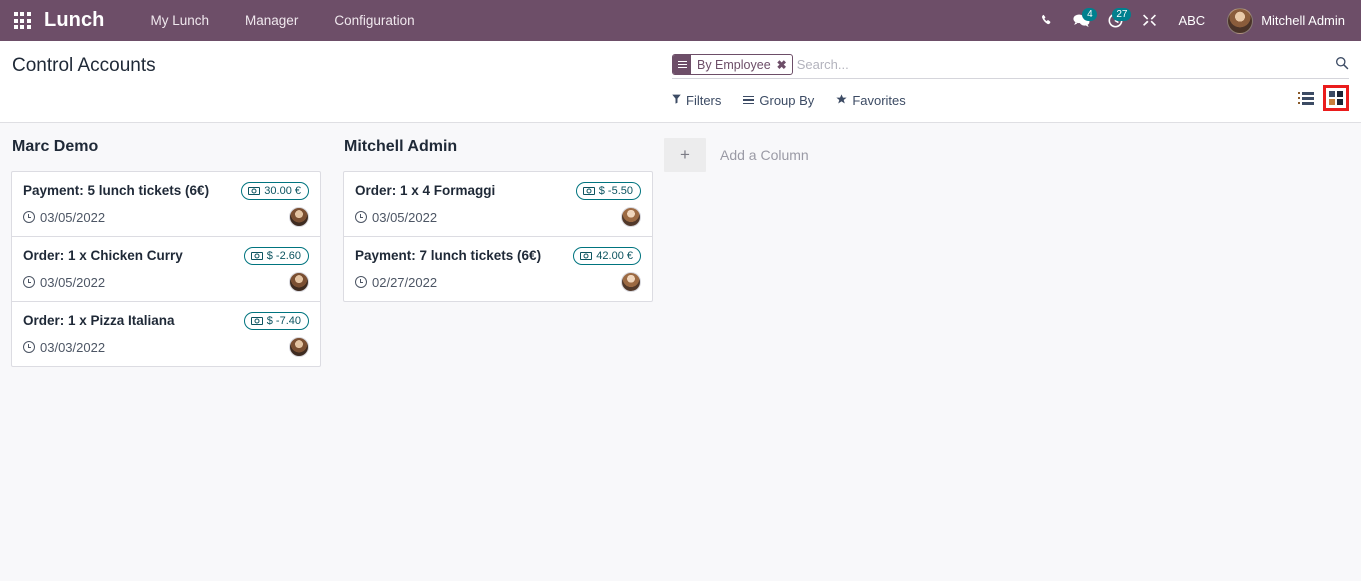 This screenshot has height=581, width=1361. What do you see at coordinates (283, 256) in the screenshot?
I see `amount-value: $ -2.60` at bounding box center [283, 256].